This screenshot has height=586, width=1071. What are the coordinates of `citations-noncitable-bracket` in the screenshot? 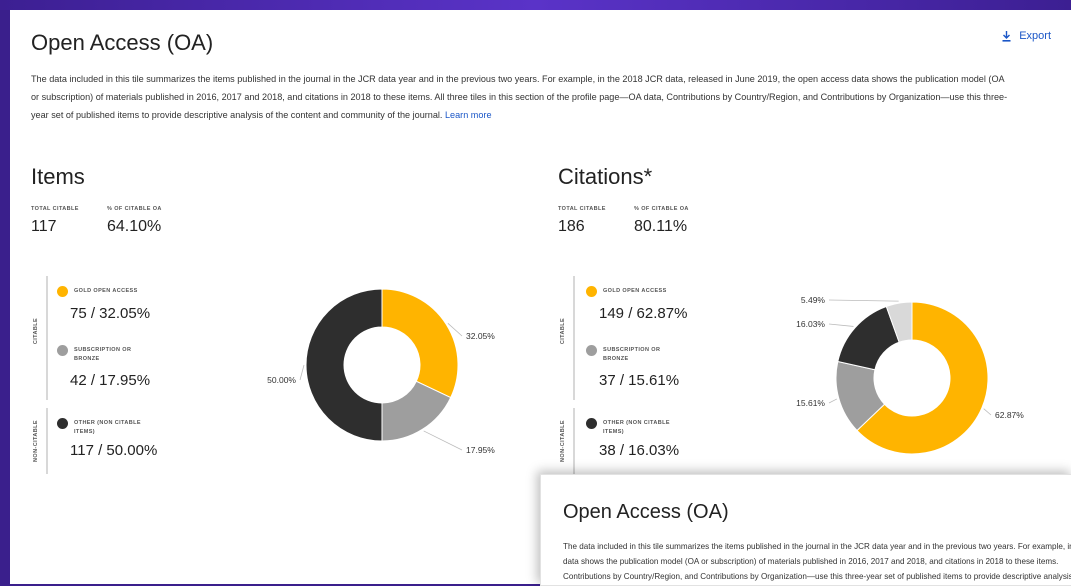 It's located at (574, 441).